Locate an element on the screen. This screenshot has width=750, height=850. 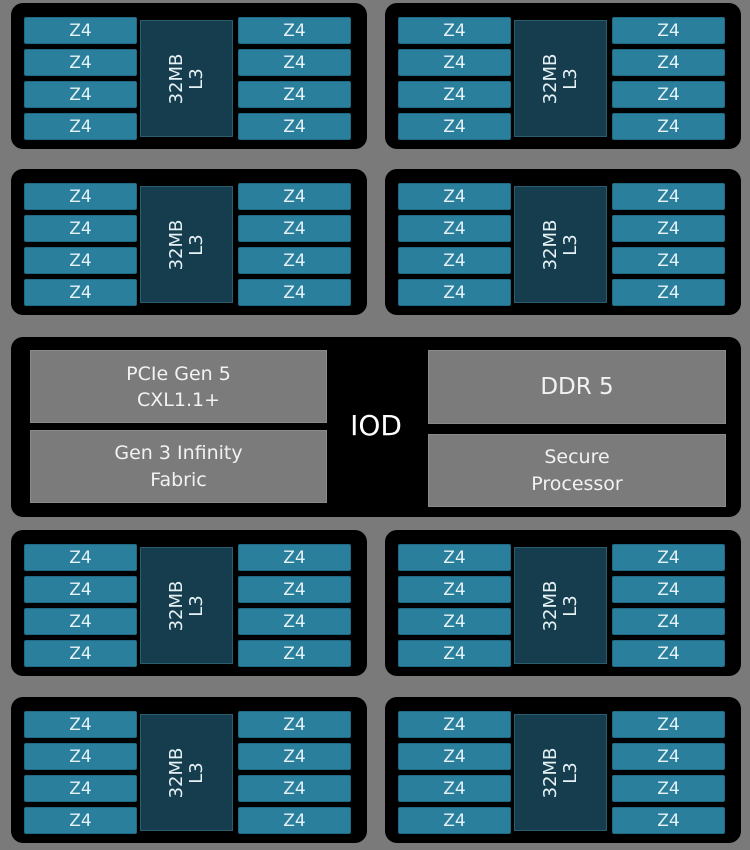
ddr-line1: DDR 5 is located at coordinates (577, 387).